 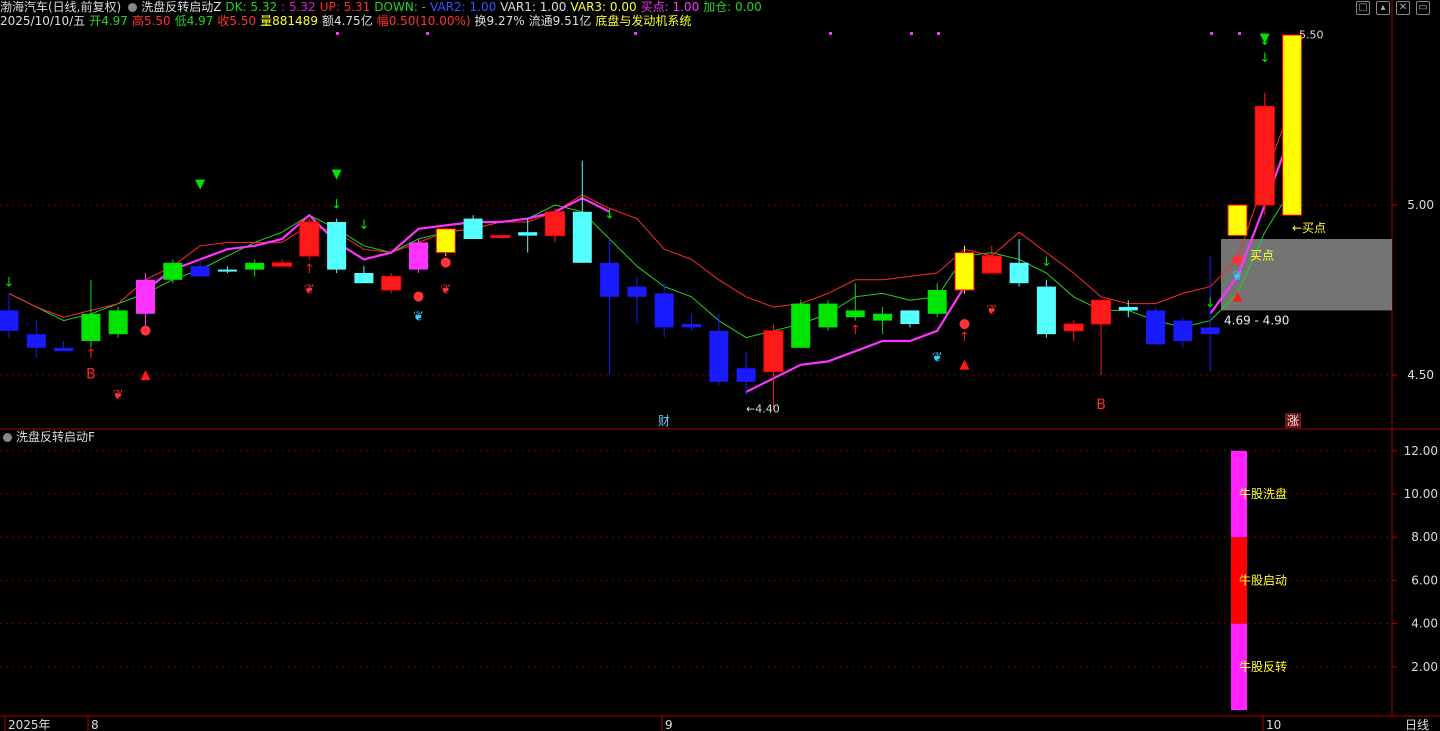 I want to click on price-tick-label: 4.50, so click(x=1420, y=375).